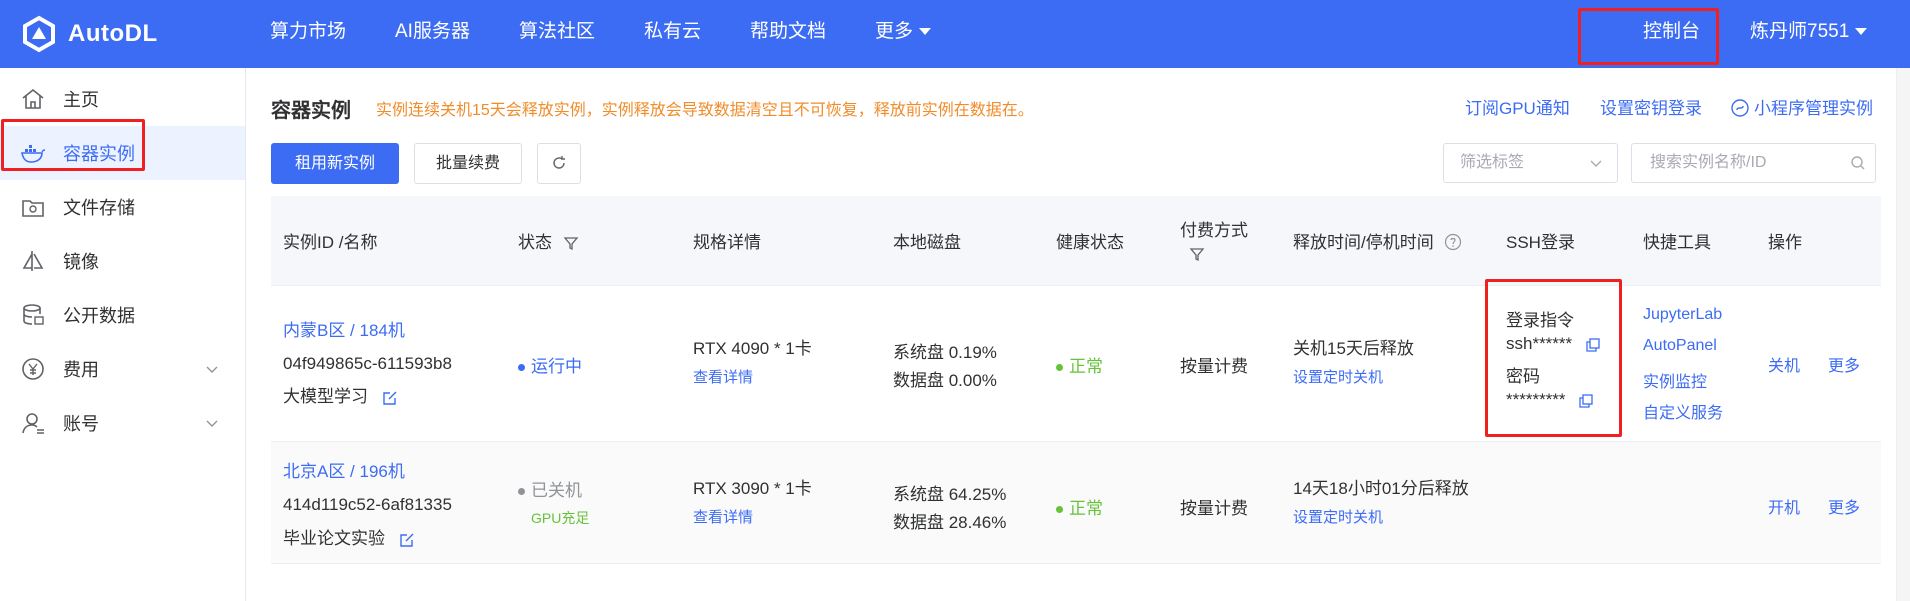  What do you see at coordinates (1540, 320) in the screenshot?
I see `ssh-command-label: 登录指令` at bounding box center [1540, 320].